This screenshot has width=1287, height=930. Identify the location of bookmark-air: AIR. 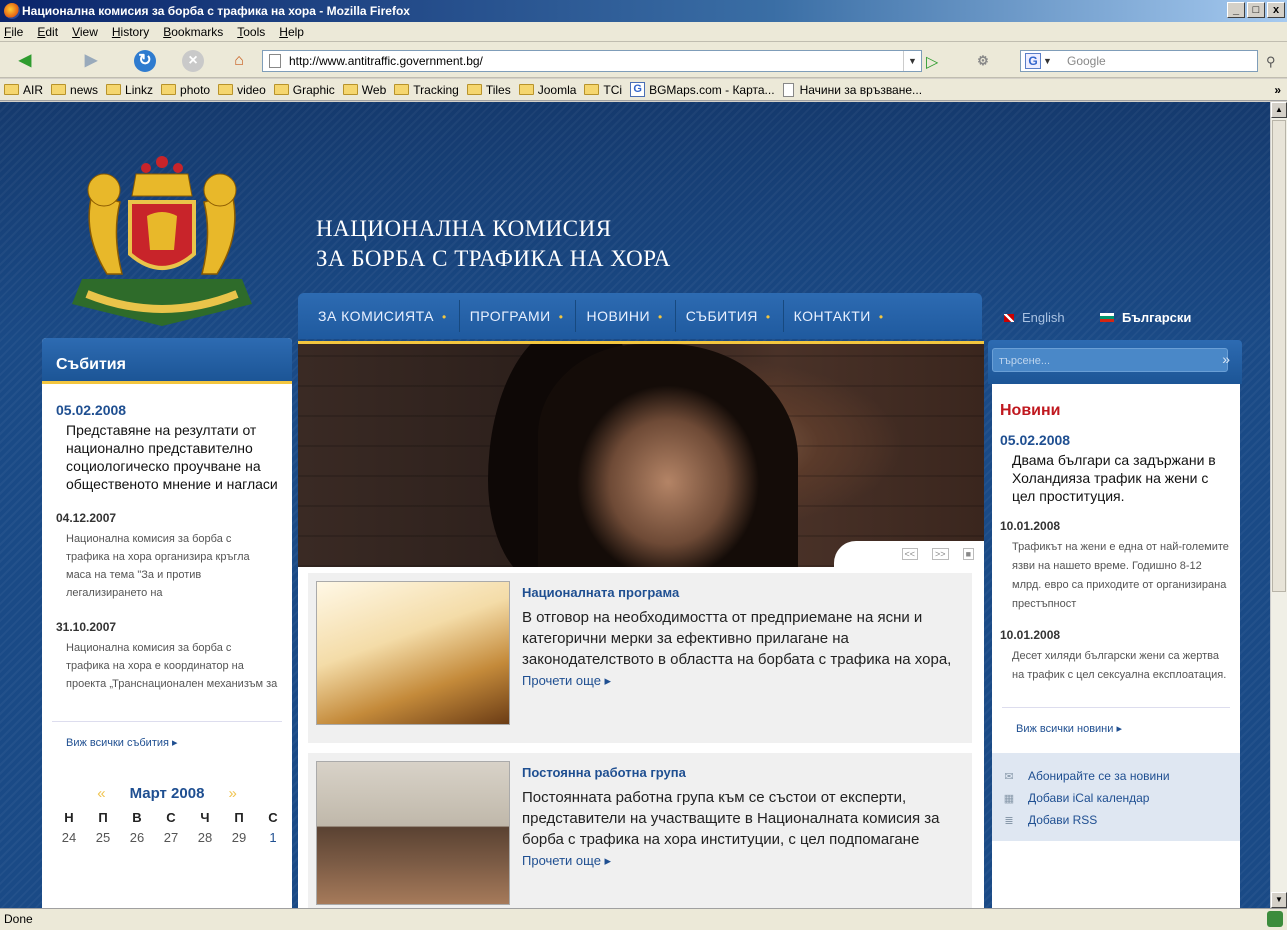
(23, 90).